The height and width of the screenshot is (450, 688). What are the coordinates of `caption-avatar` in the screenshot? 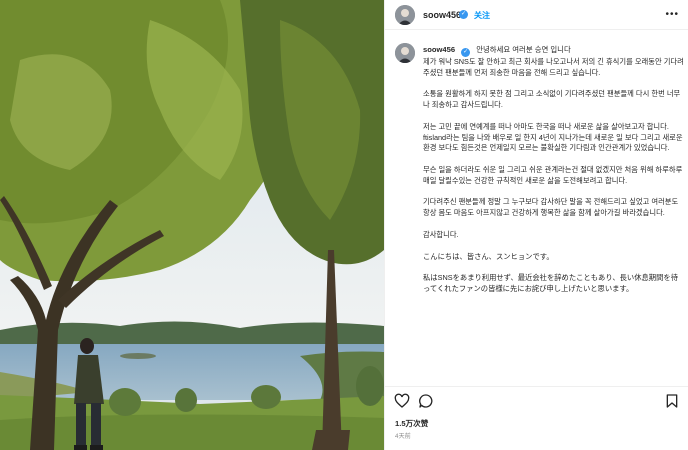 It's located at (405, 53).